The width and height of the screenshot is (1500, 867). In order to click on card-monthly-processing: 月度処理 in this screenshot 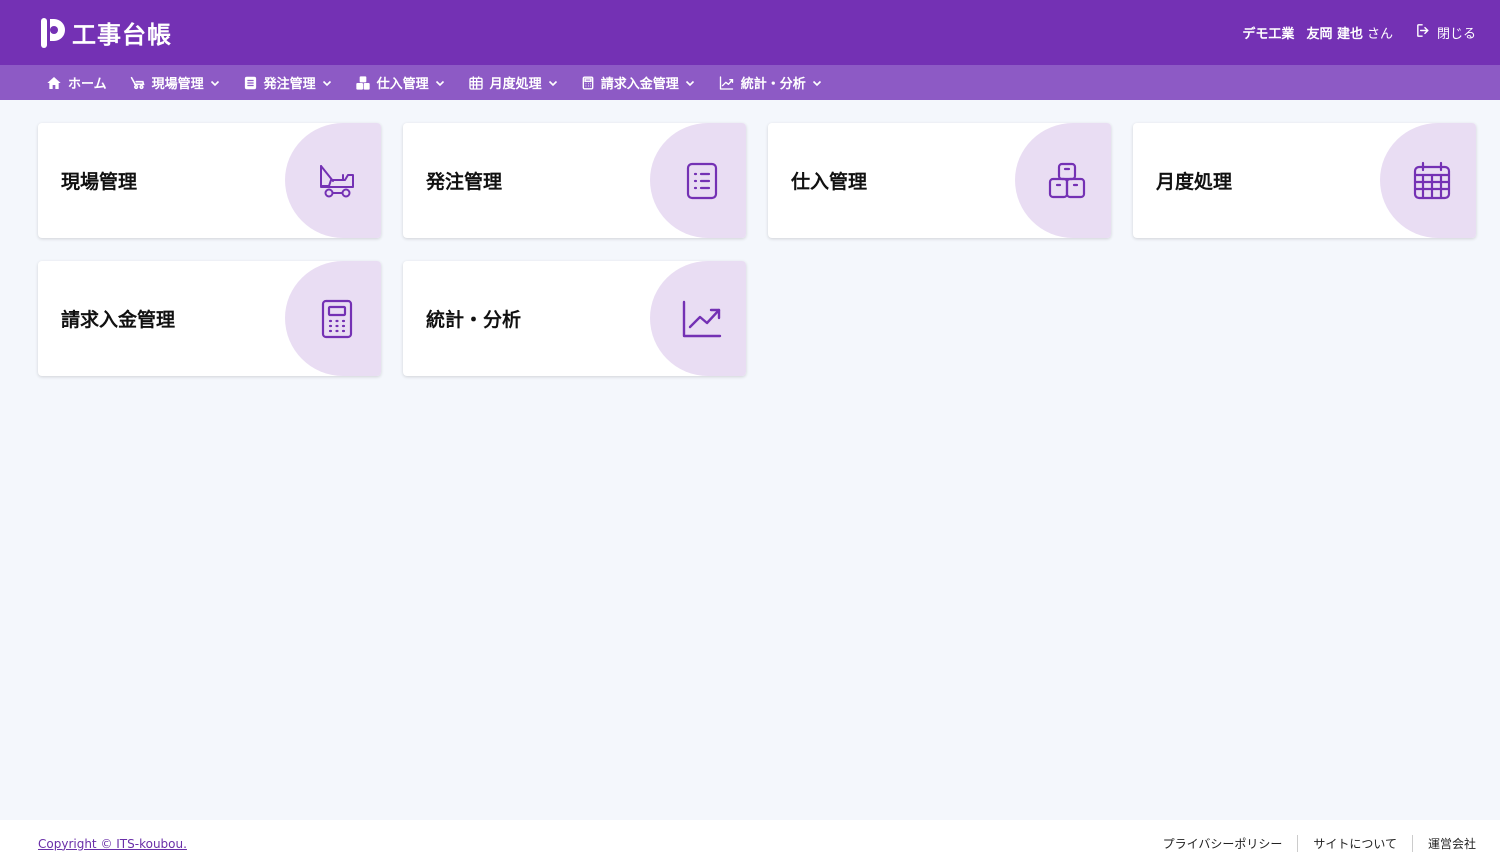, I will do `click(1304, 180)`.